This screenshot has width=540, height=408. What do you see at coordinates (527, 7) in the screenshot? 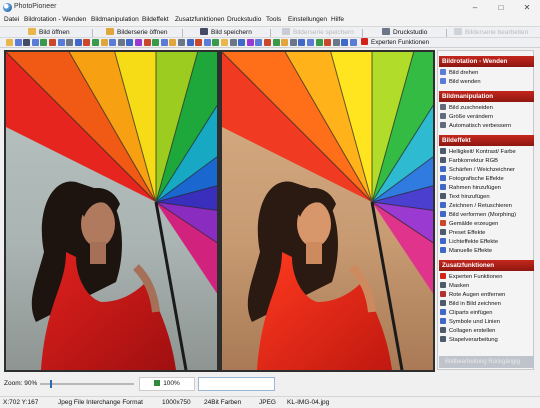
I see `close-button: ✕` at bounding box center [527, 7].